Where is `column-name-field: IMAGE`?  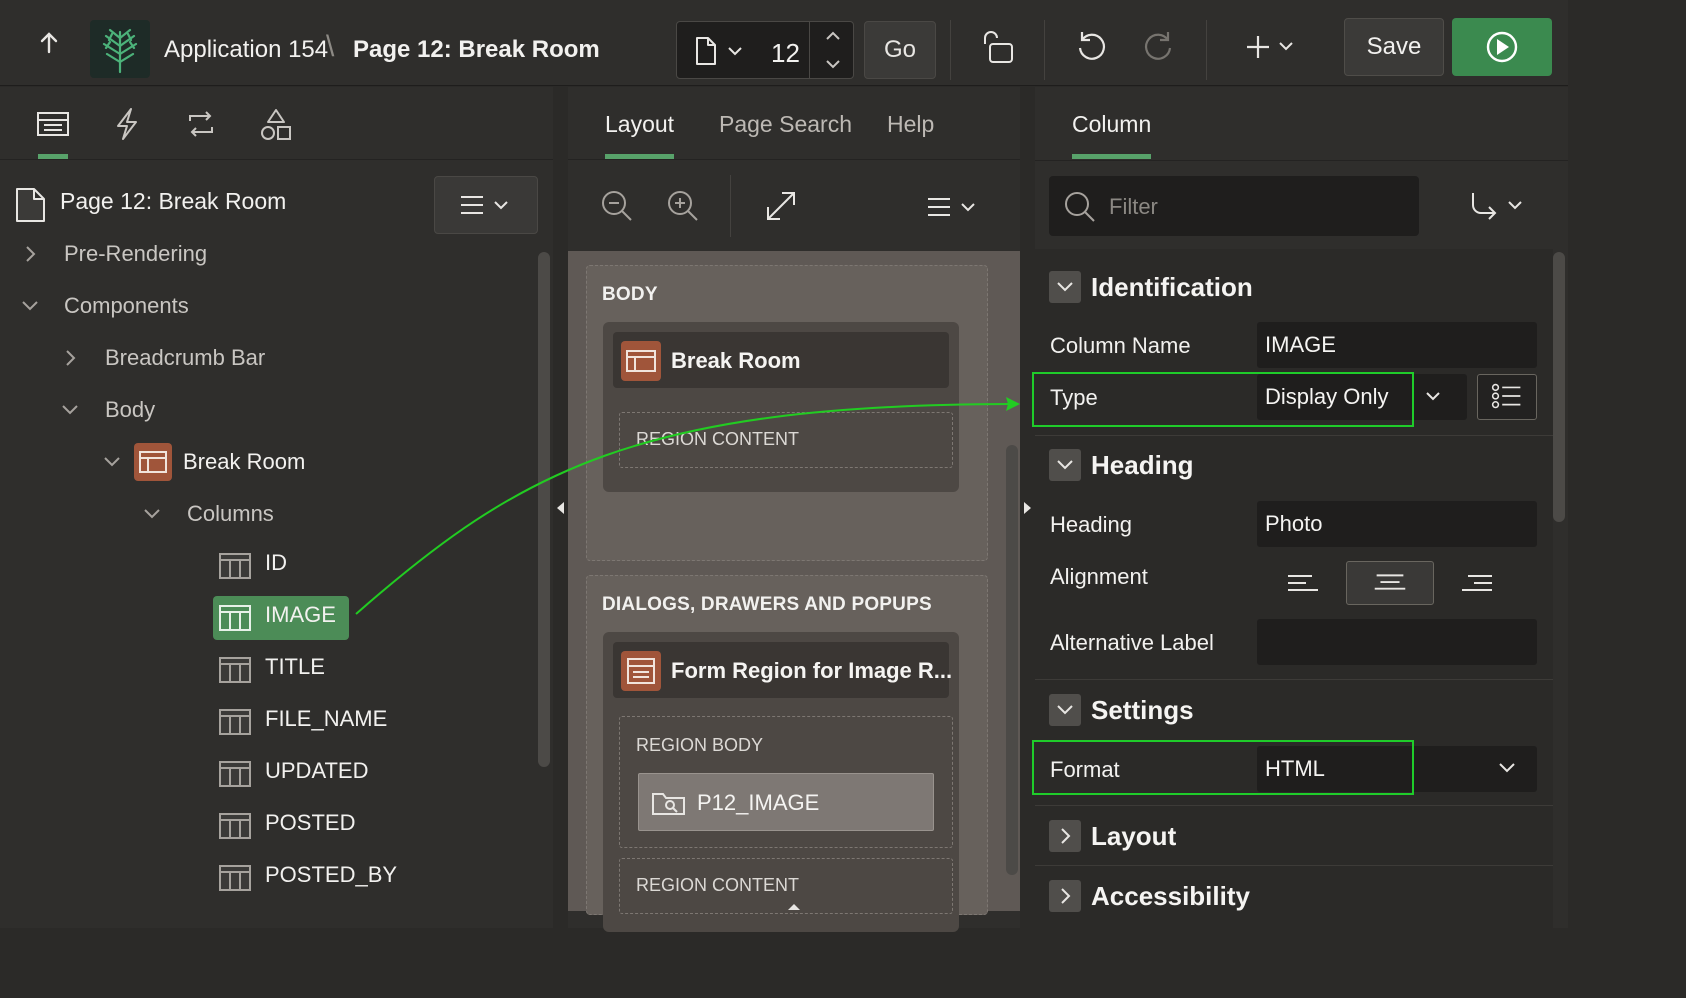 column-name-field: IMAGE is located at coordinates (1397, 345).